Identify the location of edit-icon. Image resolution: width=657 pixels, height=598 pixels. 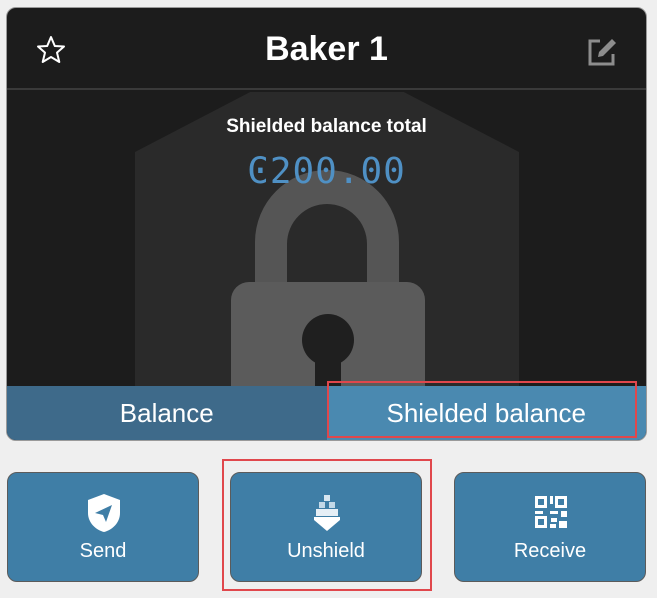
(602, 52).